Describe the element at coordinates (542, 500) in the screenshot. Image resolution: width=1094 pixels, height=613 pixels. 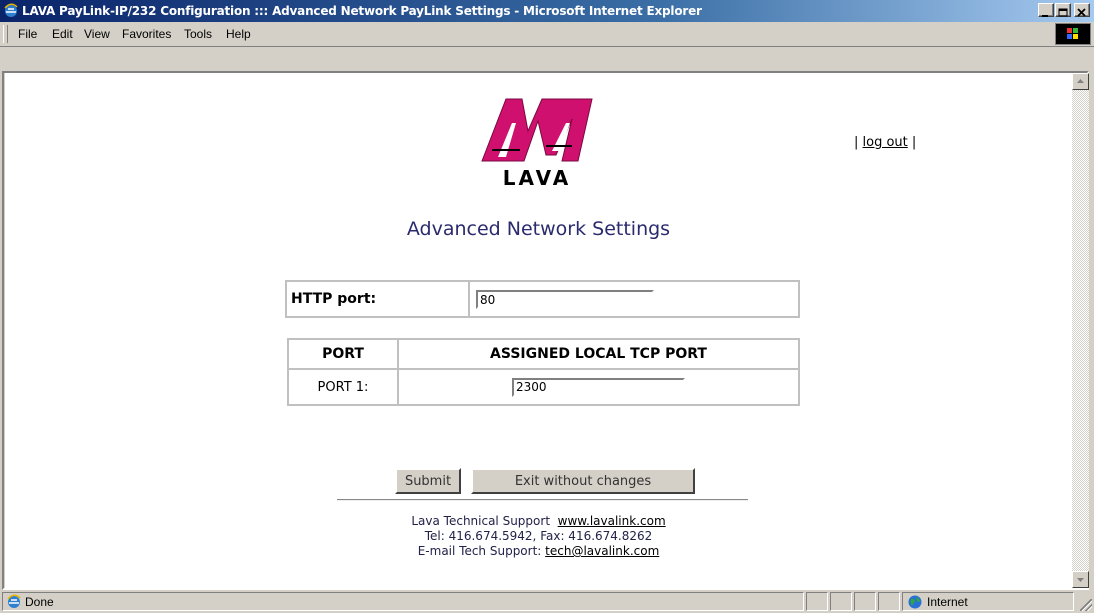
I see `footer-divider` at that location.